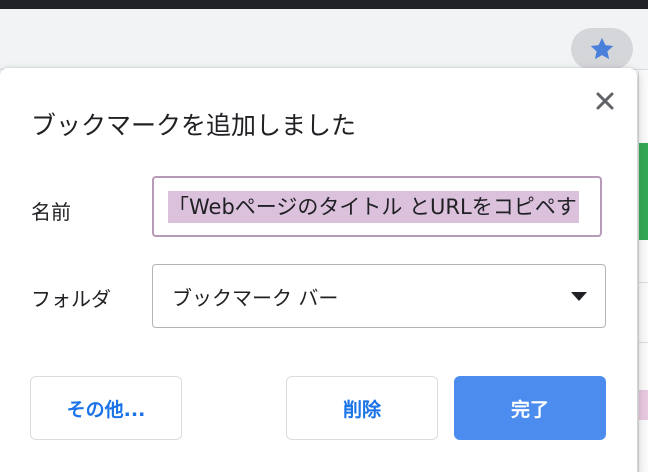 This screenshot has width=648, height=472. Describe the element at coordinates (643, 405) in the screenshot. I see `page-background-pink` at that location.